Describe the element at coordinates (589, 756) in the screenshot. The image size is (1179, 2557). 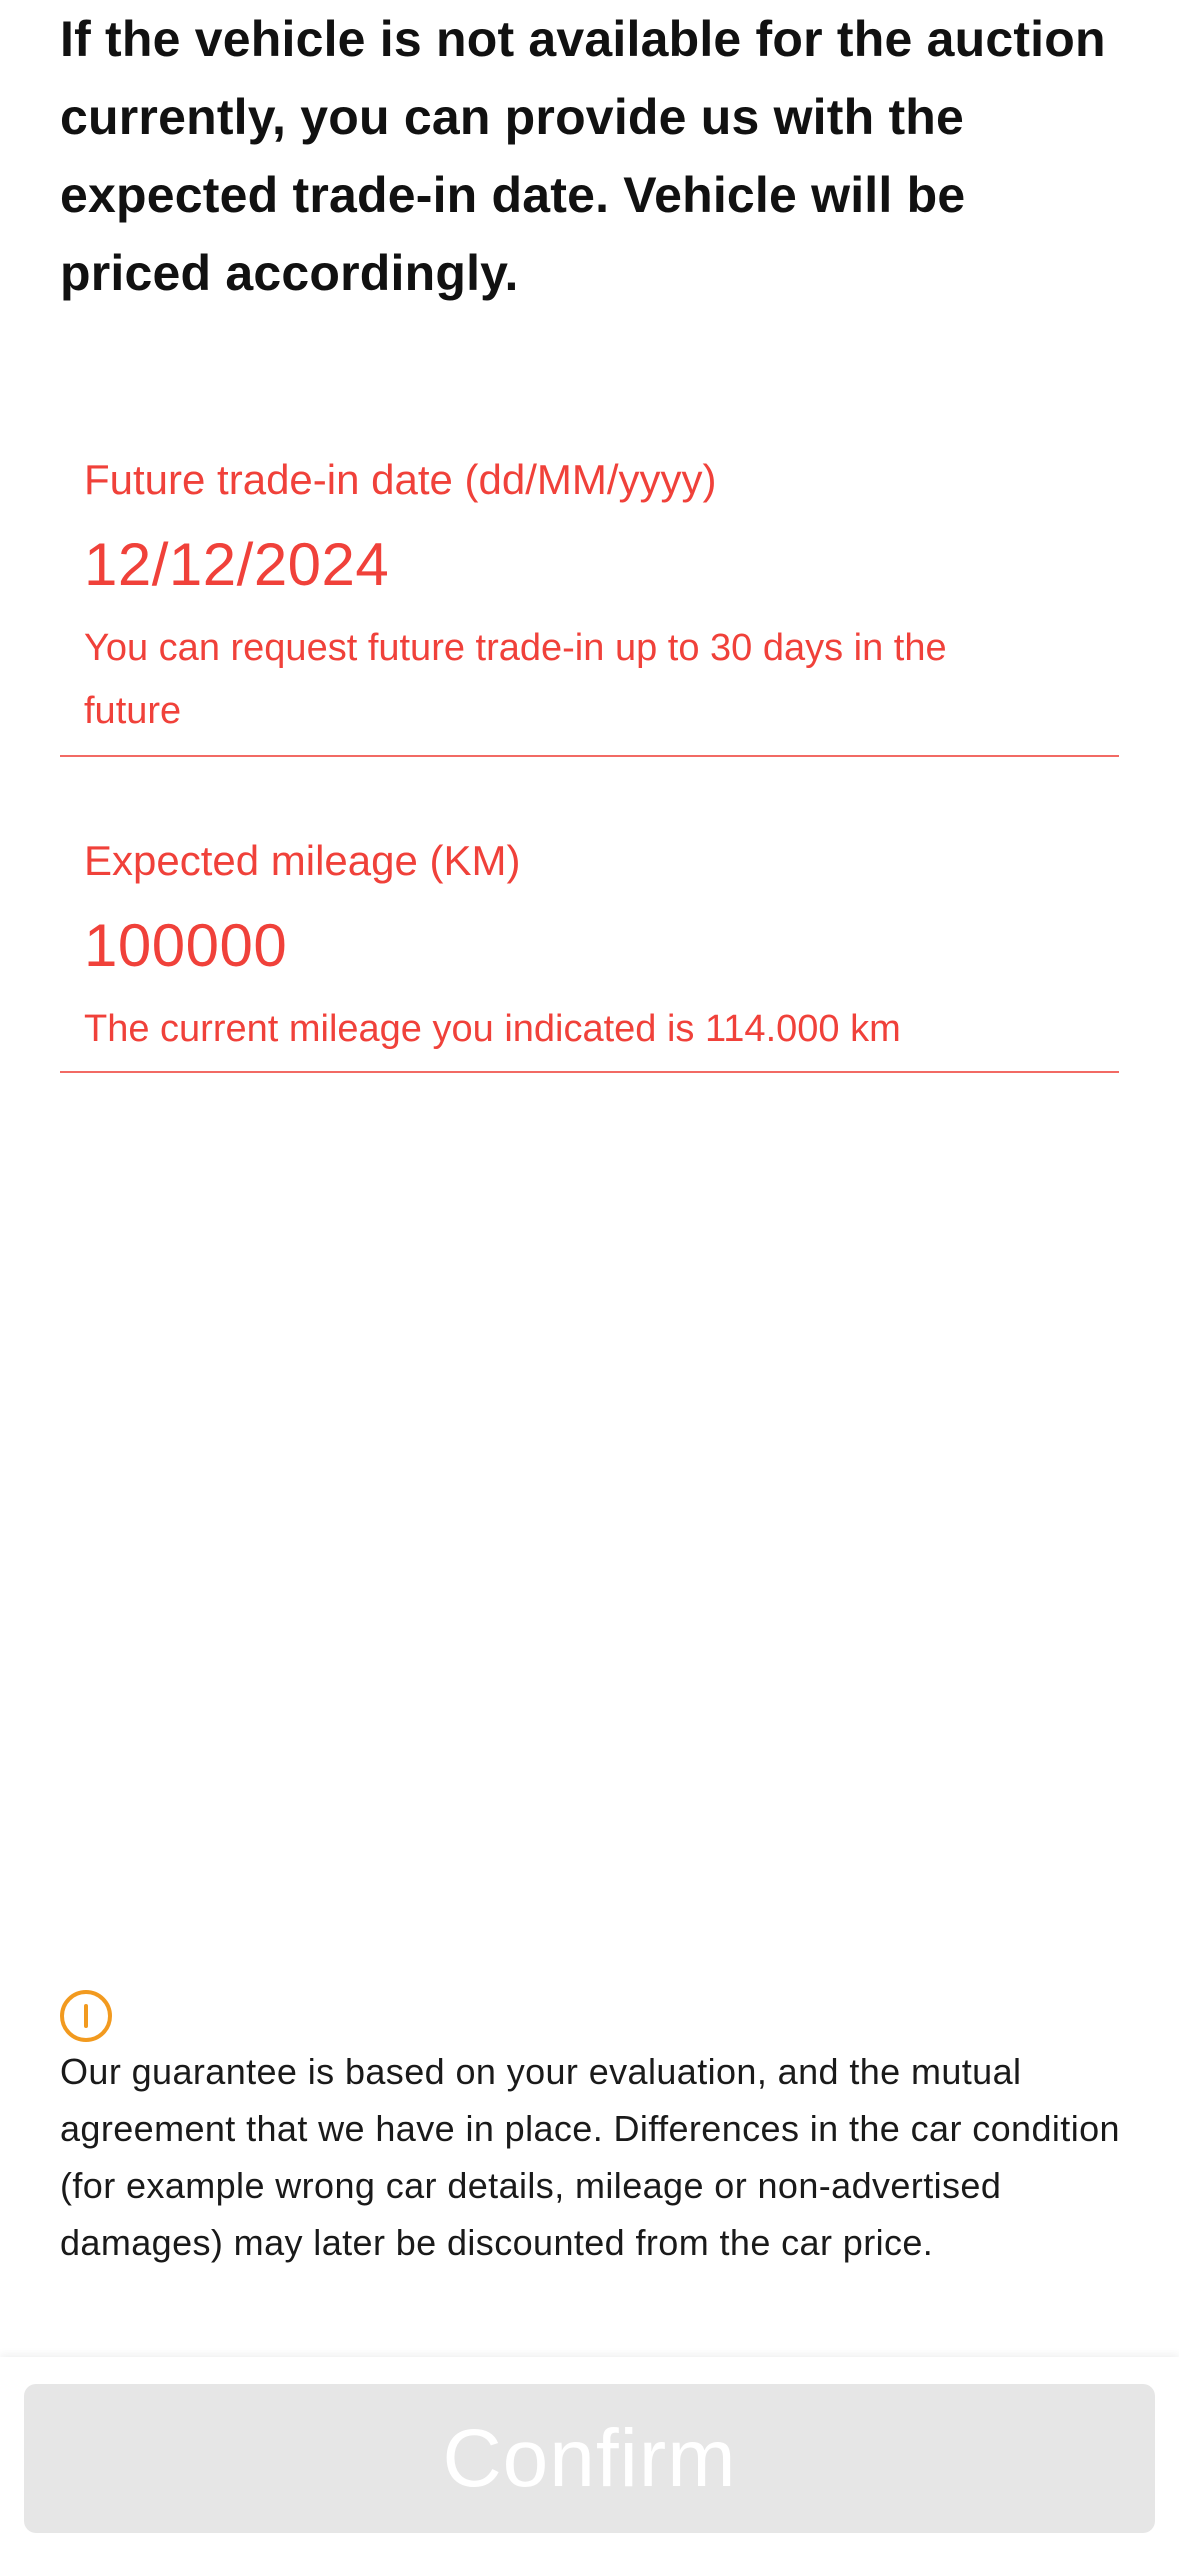
I see `trade-in-date-underline` at that location.